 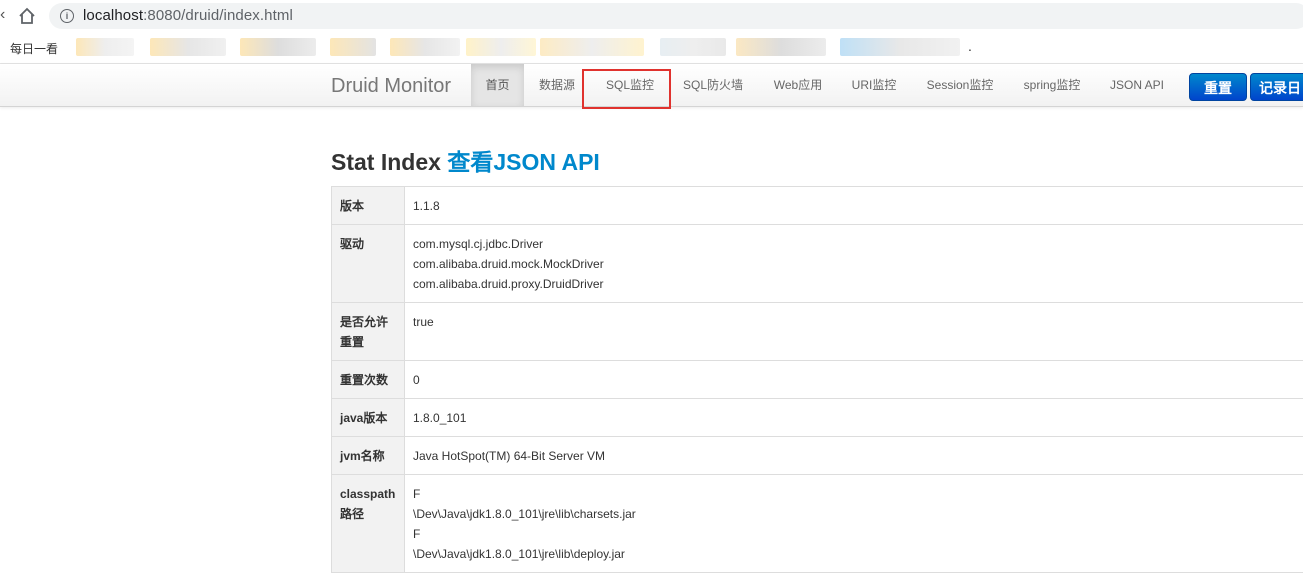 I want to click on row-value: 1.1.8, so click(x=854, y=206).